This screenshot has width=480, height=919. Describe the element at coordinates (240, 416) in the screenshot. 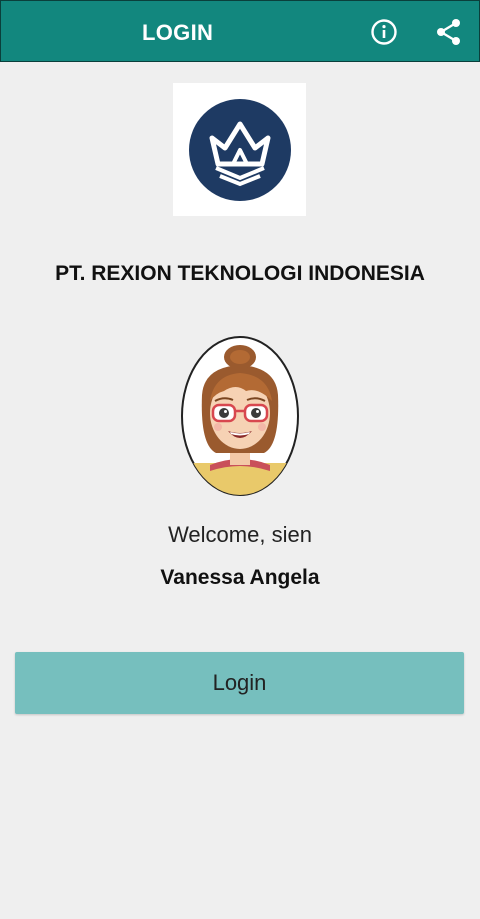

I see `user-avatar` at that location.